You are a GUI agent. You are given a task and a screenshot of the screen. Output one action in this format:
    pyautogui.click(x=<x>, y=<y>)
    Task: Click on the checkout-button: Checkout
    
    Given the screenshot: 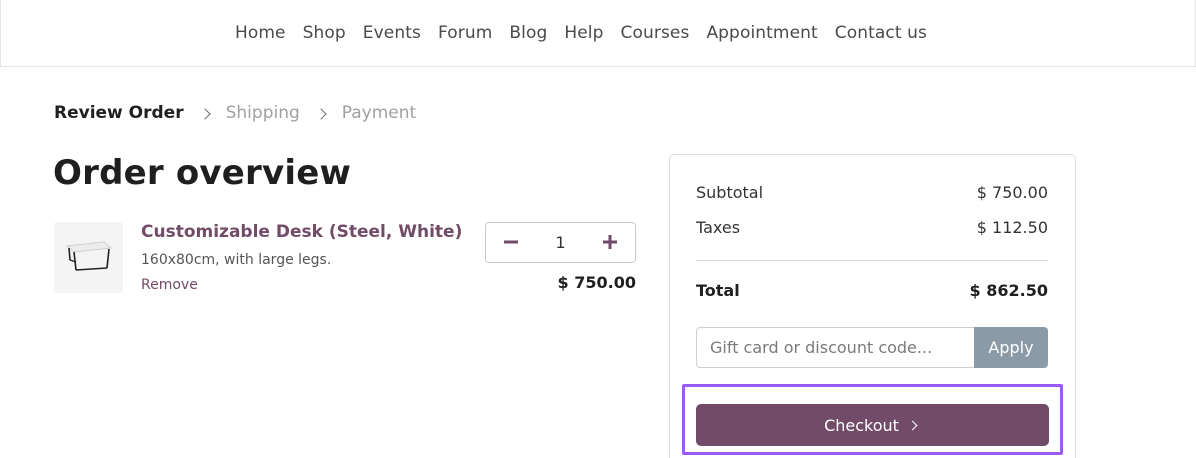 What is the action you would take?
    pyautogui.click(x=872, y=425)
    